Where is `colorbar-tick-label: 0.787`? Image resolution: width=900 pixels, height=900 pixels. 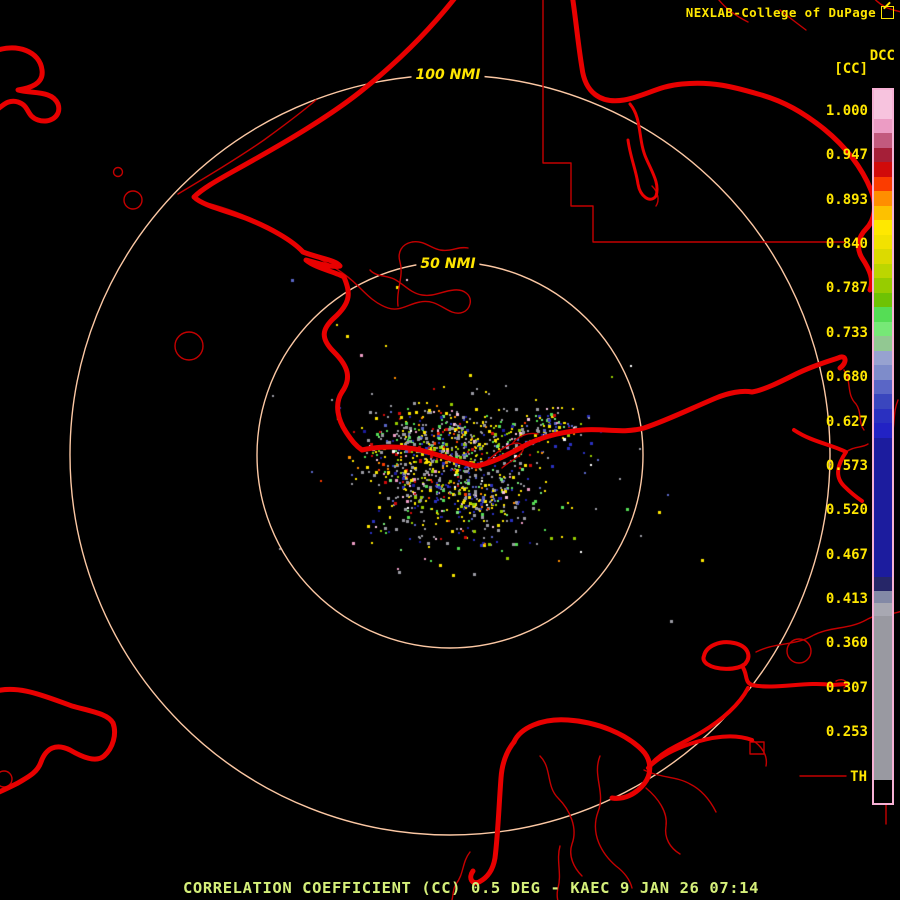
colorbar-tick-label: 0.787 is located at coordinates (846, 288).